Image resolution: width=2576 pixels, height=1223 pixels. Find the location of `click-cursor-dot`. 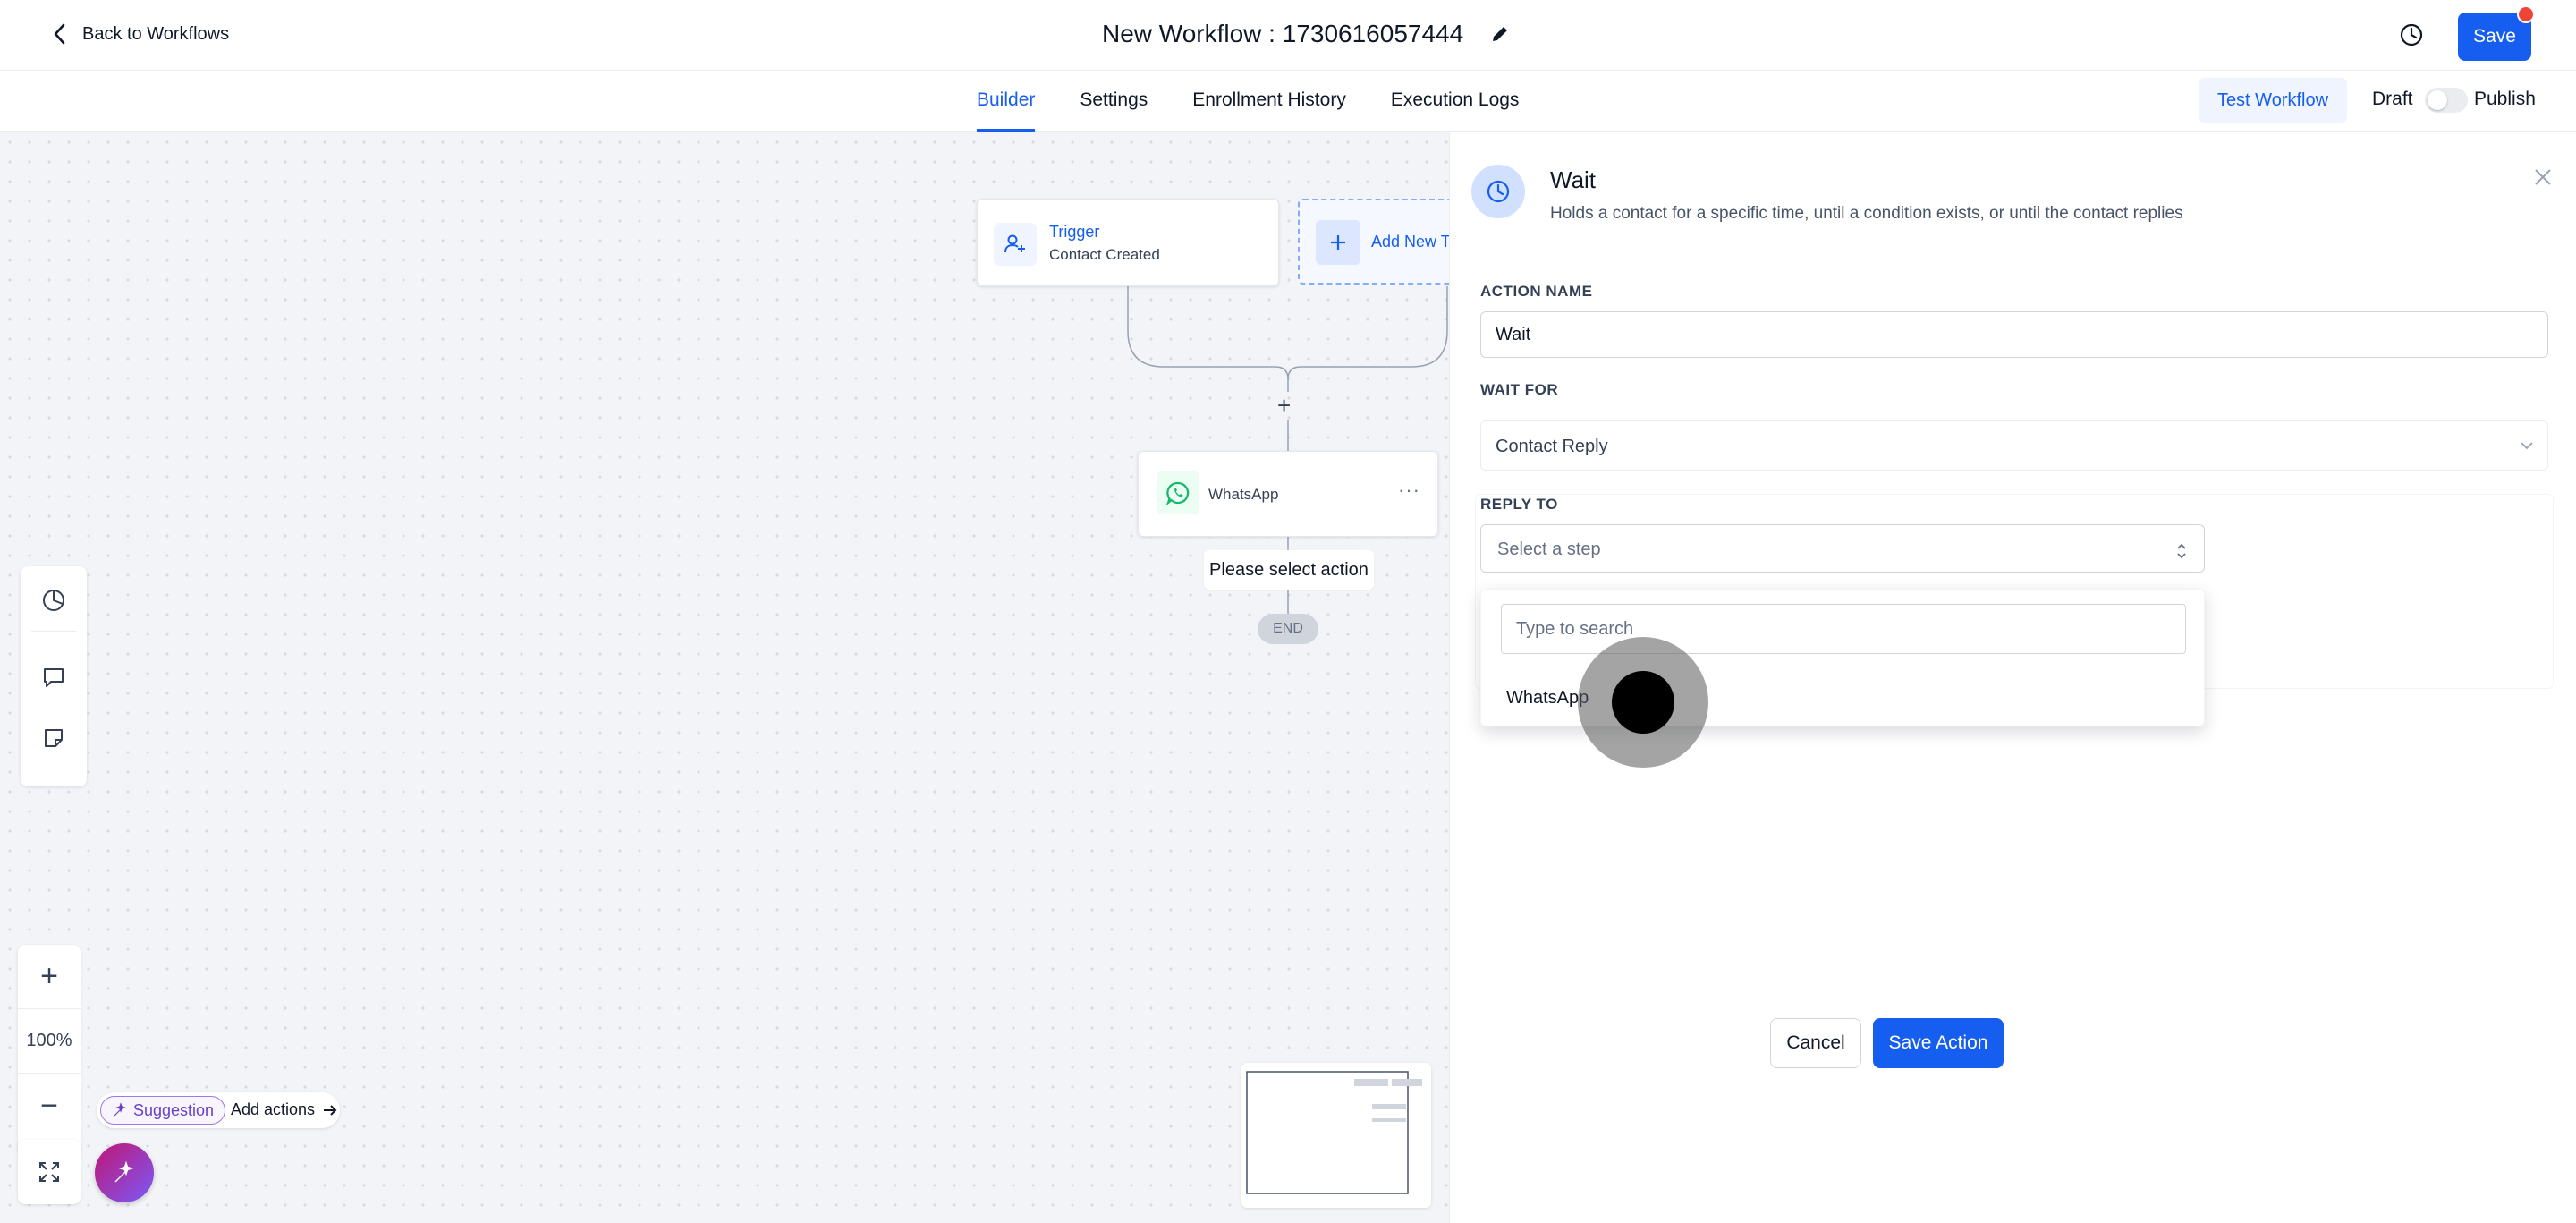

click-cursor-dot is located at coordinates (1643, 702).